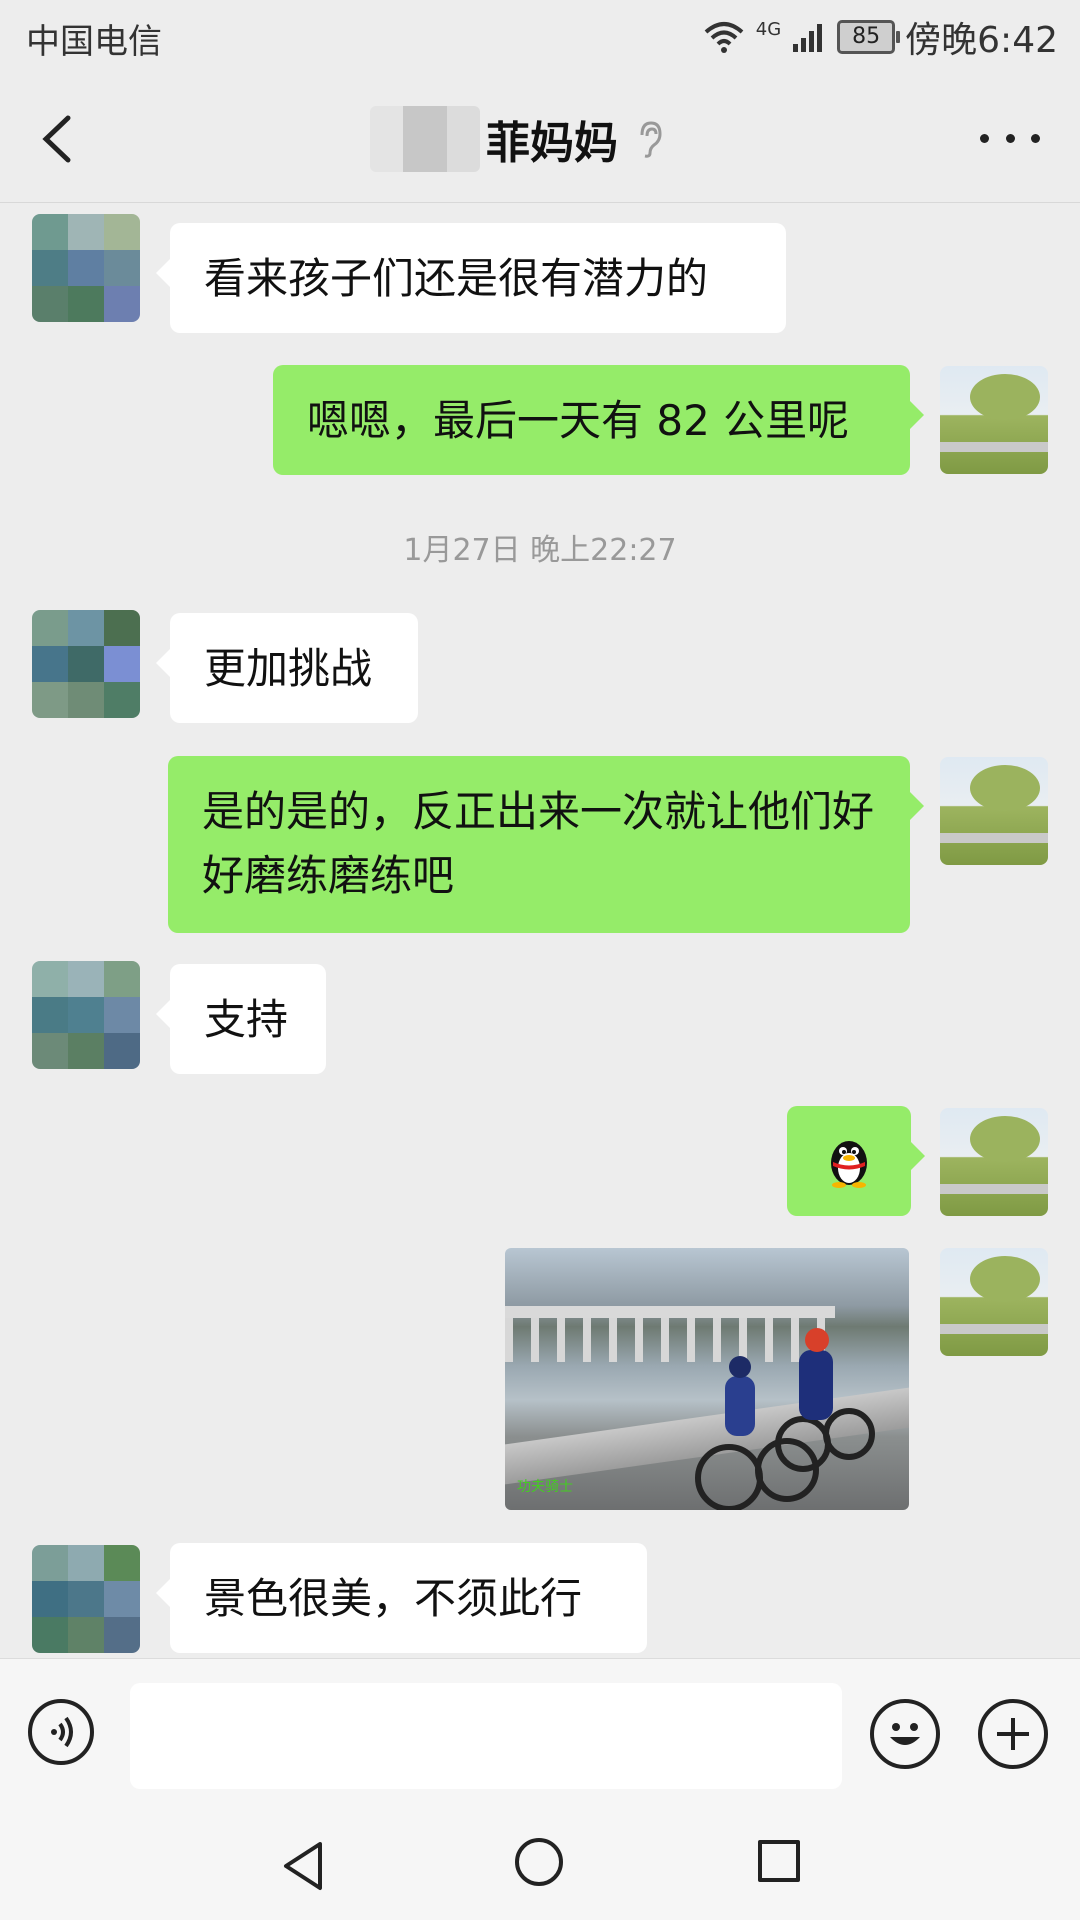 This screenshot has height=1920, width=1080. What do you see at coordinates (539, 1862) in the screenshot?
I see `nav-home-button` at bounding box center [539, 1862].